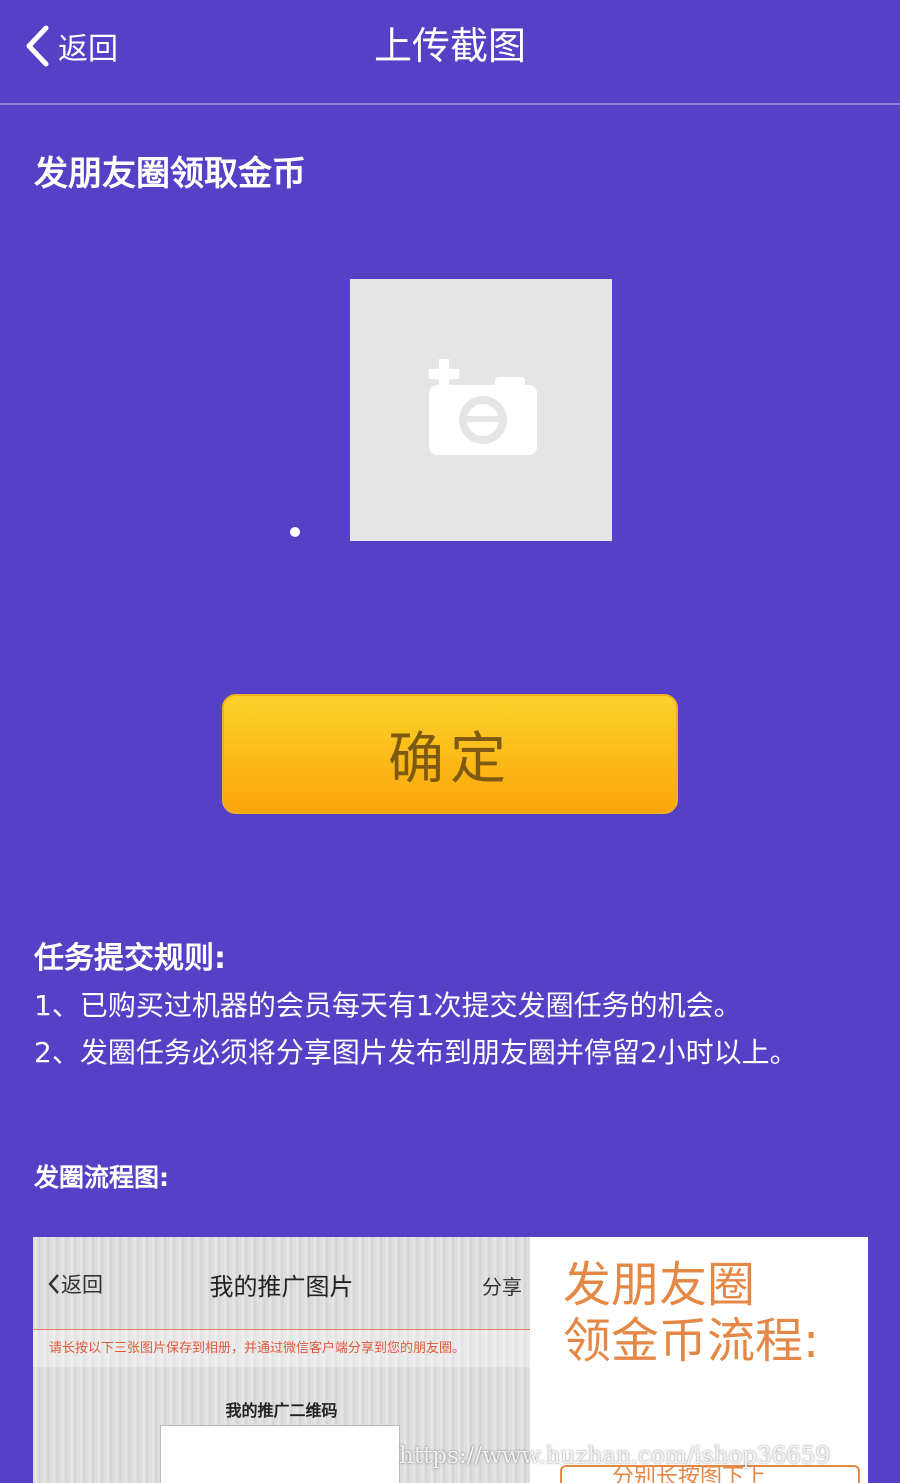 This screenshot has width=900, height=1483. I want to click on phone-share: 分享, so click(502, 1287).